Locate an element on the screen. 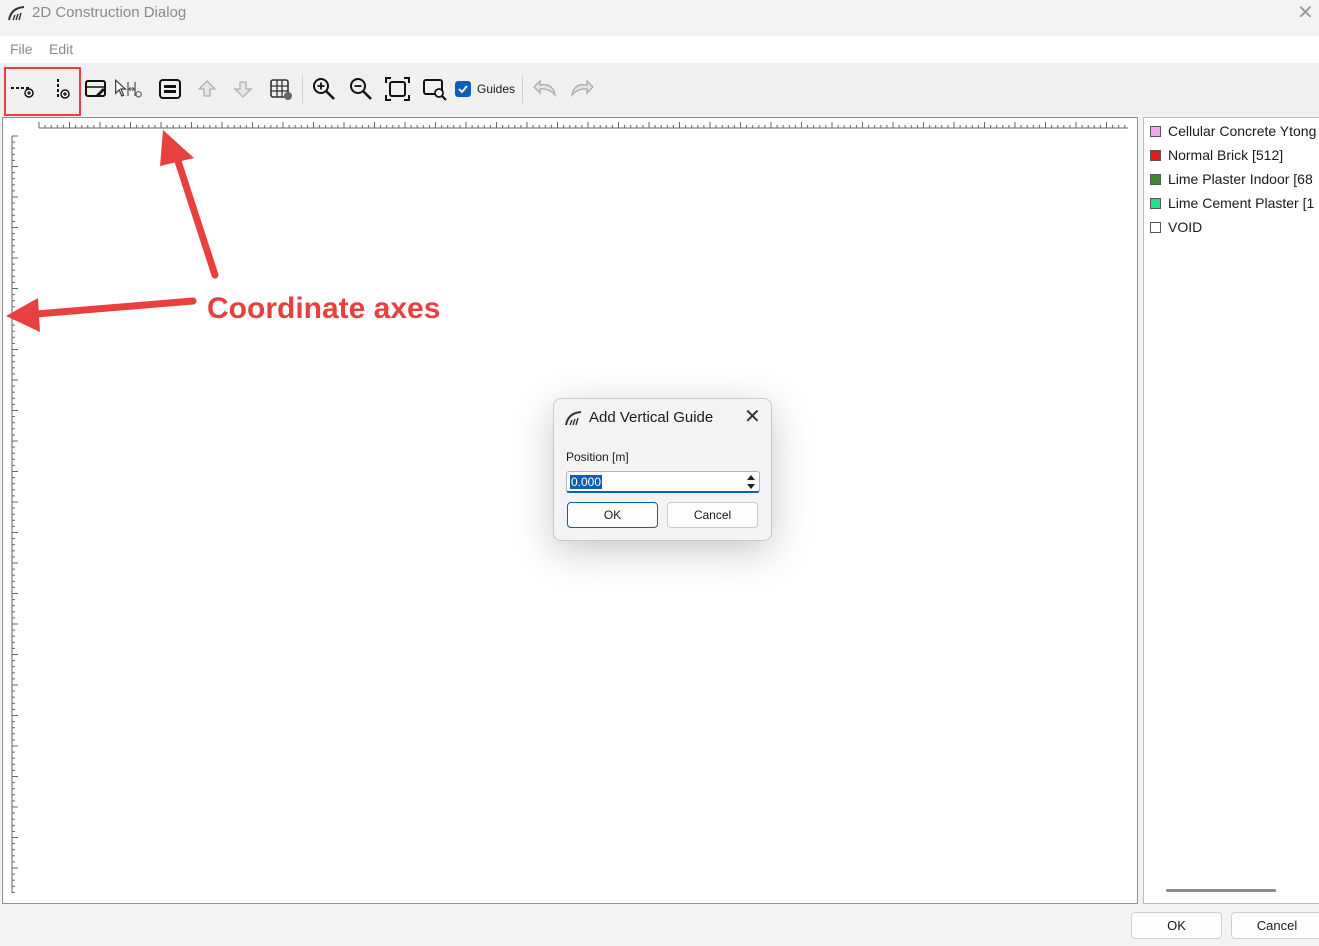 Image resolution: width=1319 pixels, height=946 pixels. toolbar: Guides is located at coordinates (659, 89).